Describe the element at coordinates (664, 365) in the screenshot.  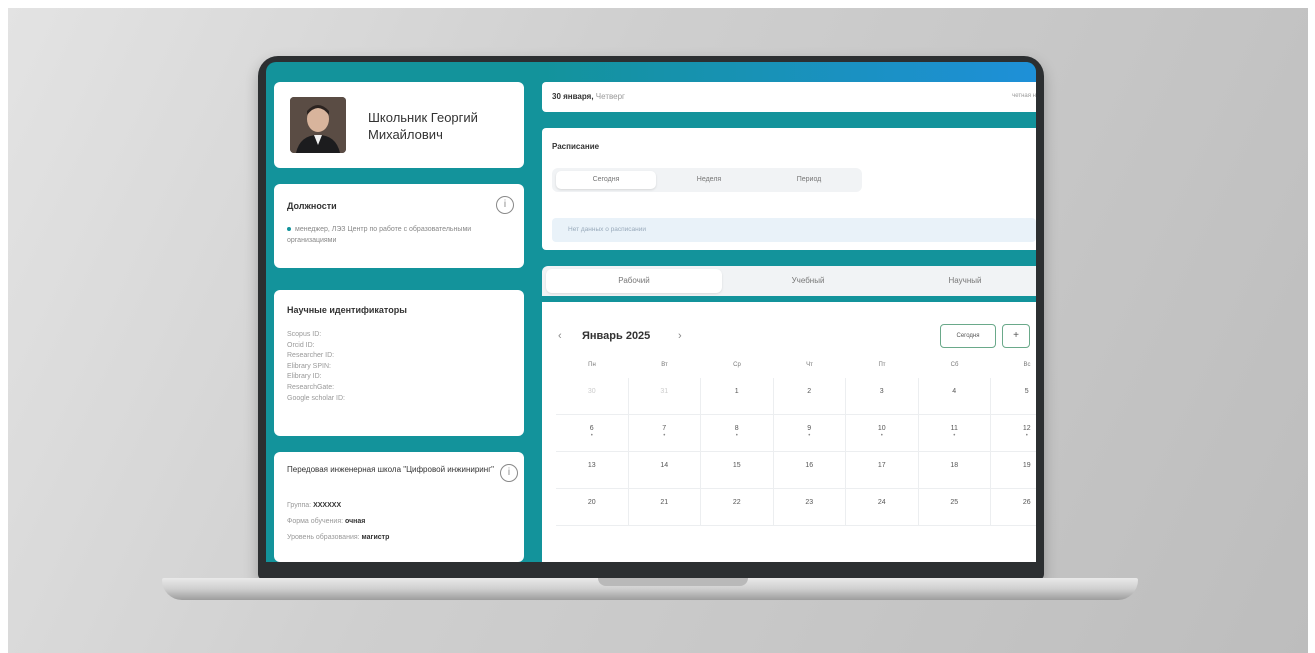
I see `weekday-label: Вт` at that location.